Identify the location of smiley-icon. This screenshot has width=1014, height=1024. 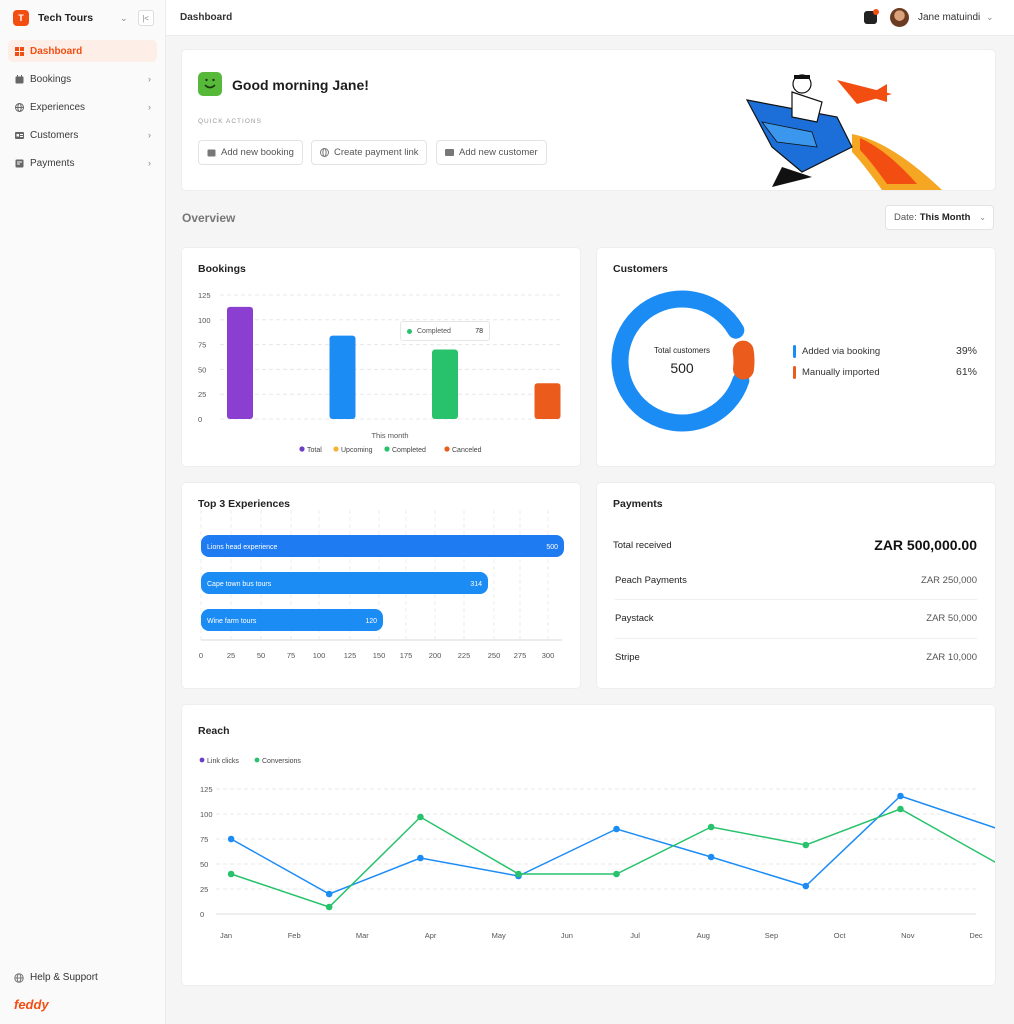
(210, 84).